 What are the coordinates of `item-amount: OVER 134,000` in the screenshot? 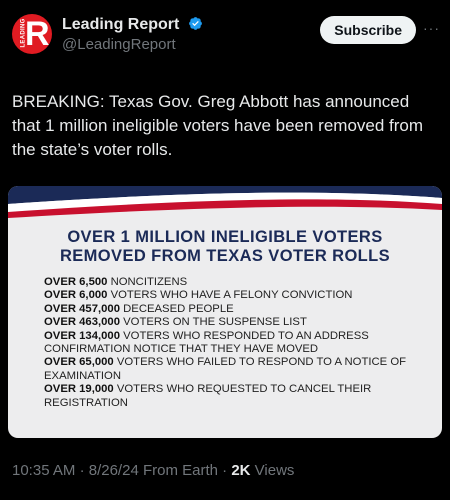 It's located at (82, 335).